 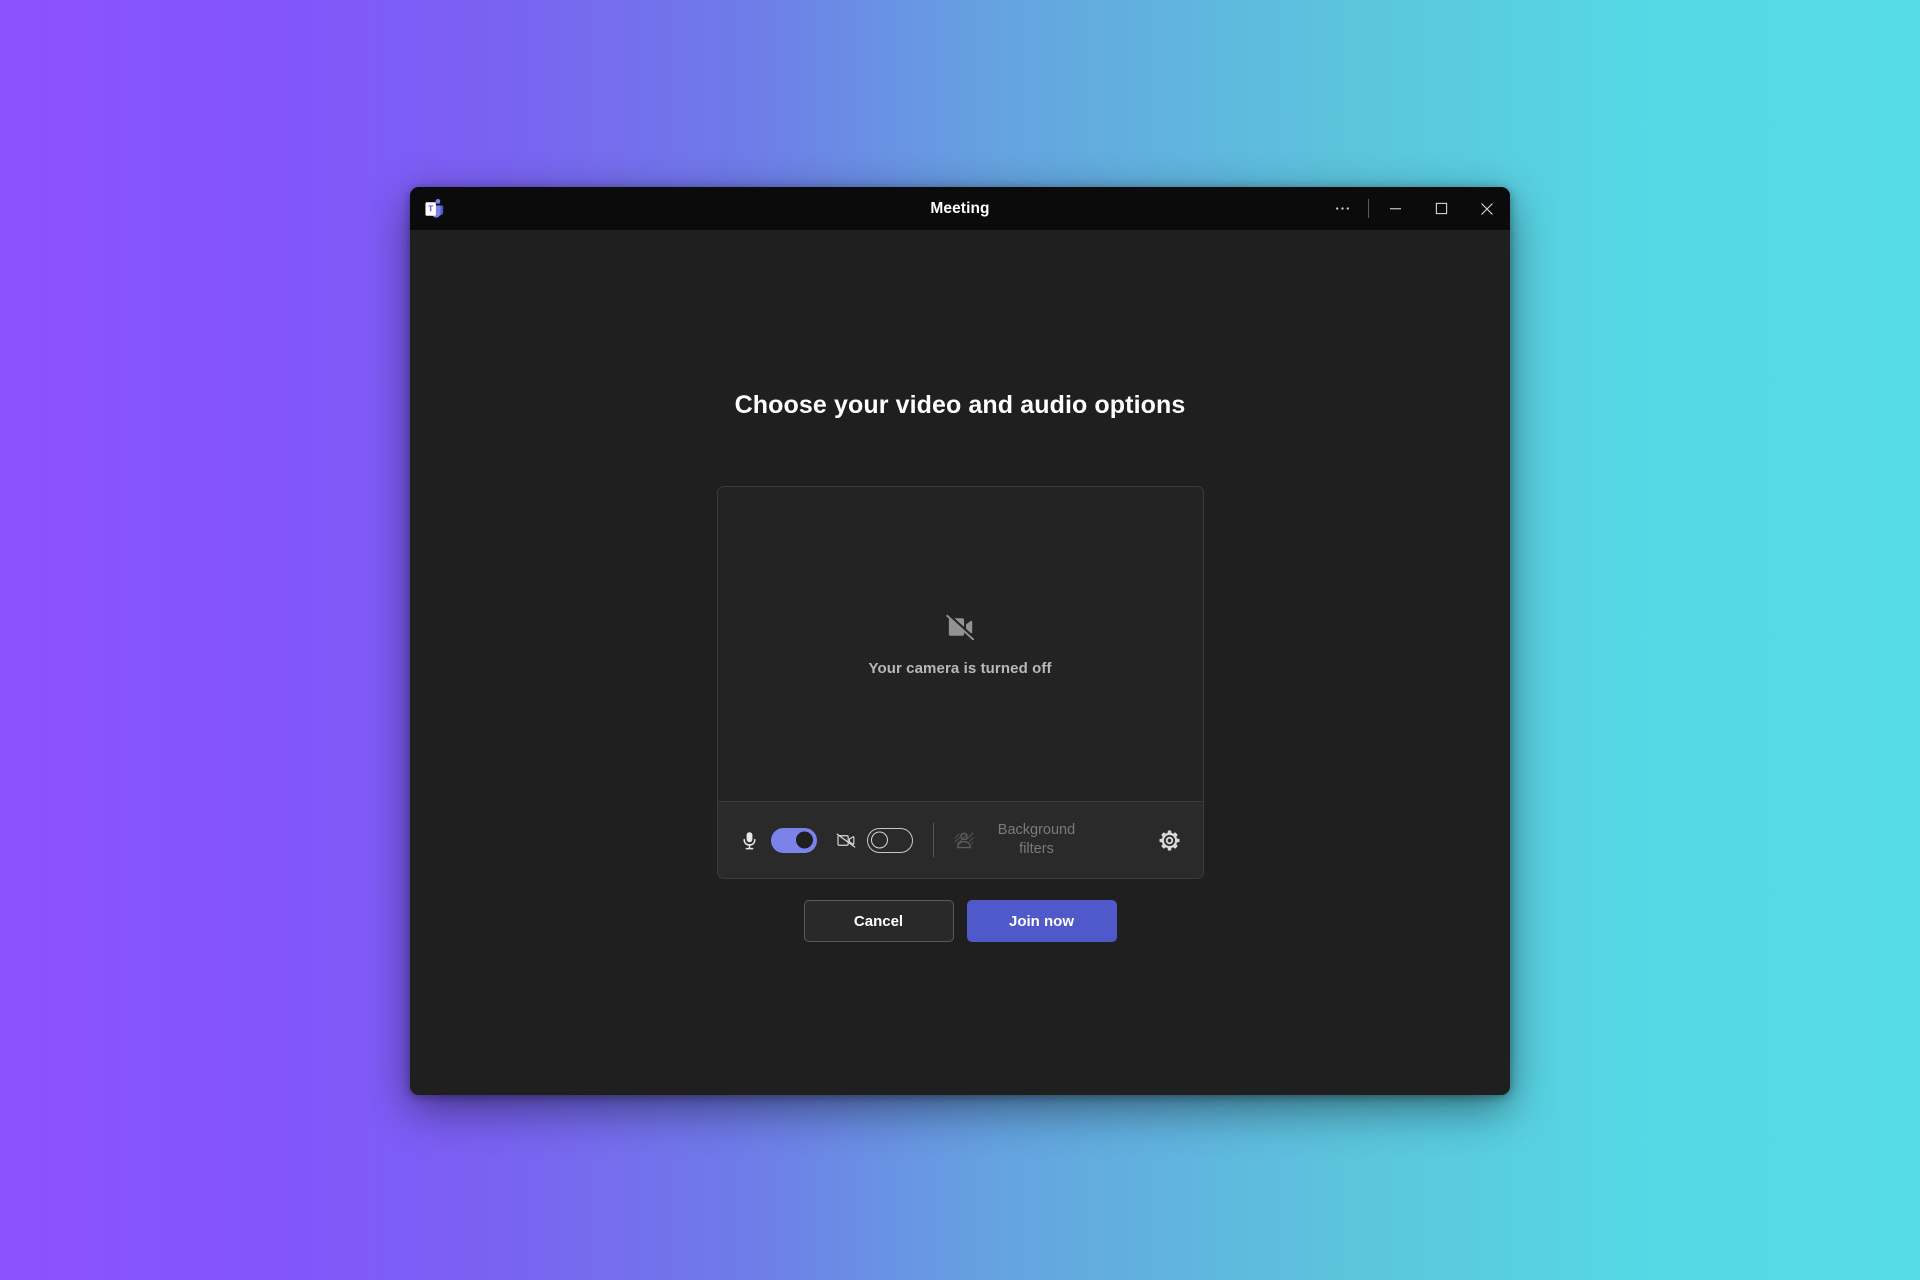 I want to click on background-filters-label: Background filters, so click(x=1036, y=839).